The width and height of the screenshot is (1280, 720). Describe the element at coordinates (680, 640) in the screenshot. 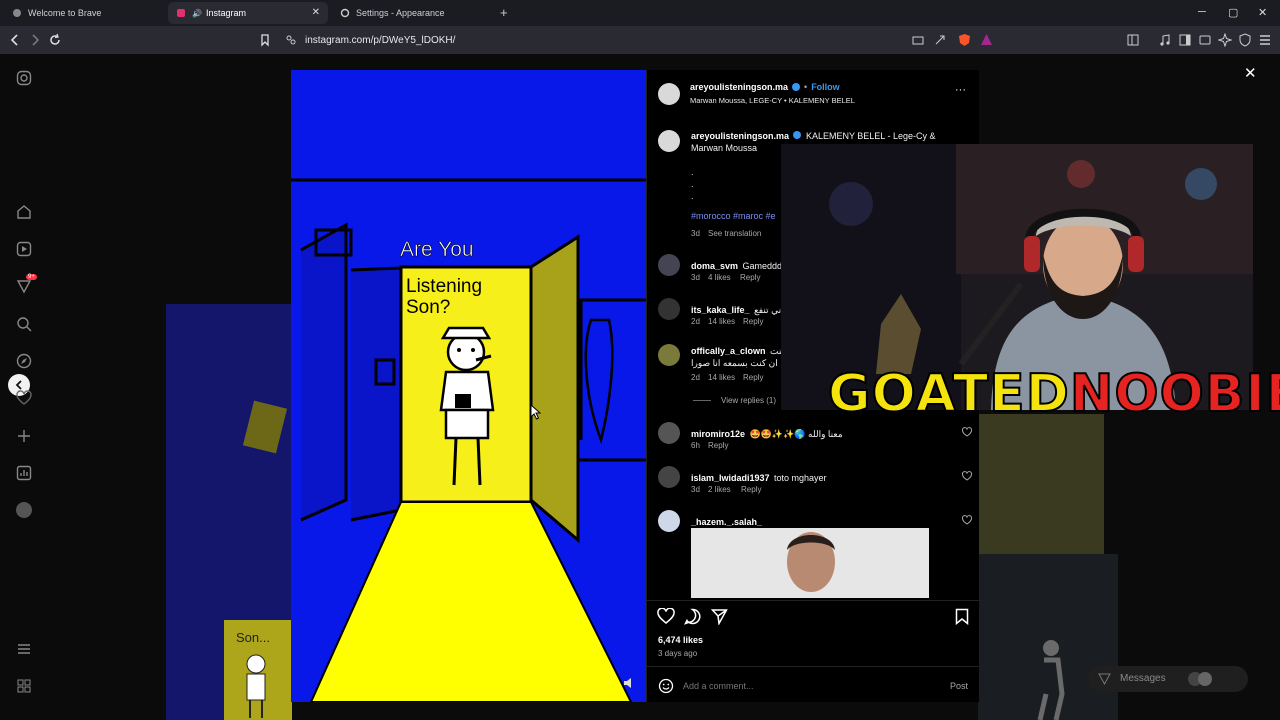

I see `likes-count: 6,474 likes` at that location.